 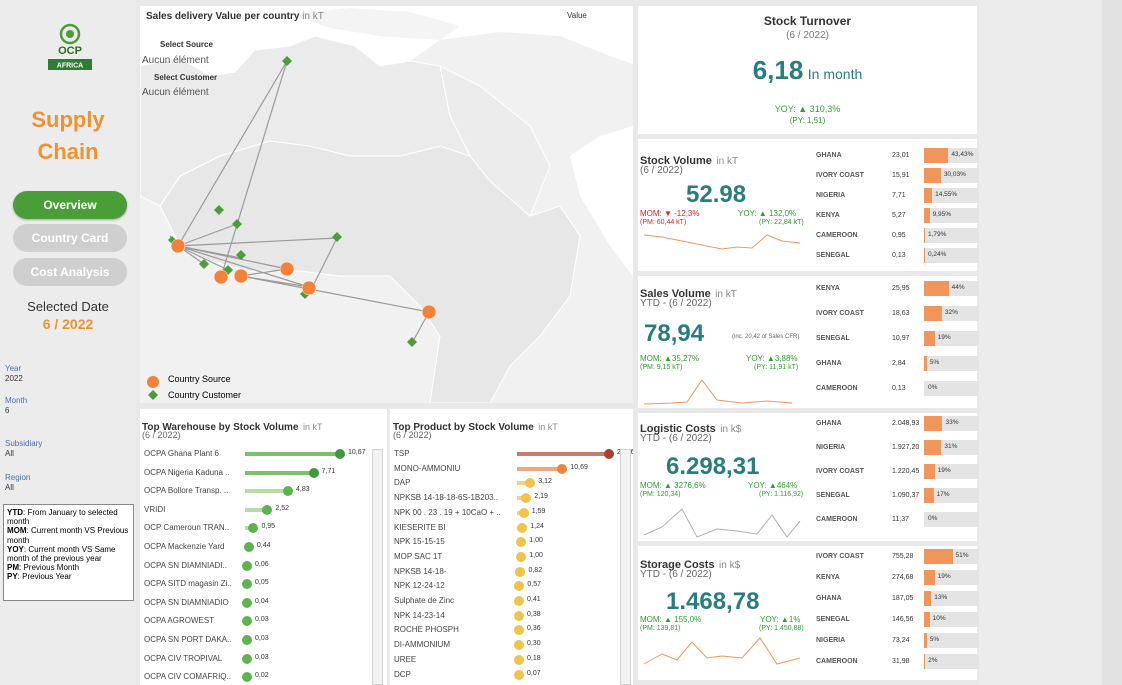 What do you see at coordinates (199, 379) in the screenshot?
I see `legend-source-label: Country Source` at bounding box center [199, 379].